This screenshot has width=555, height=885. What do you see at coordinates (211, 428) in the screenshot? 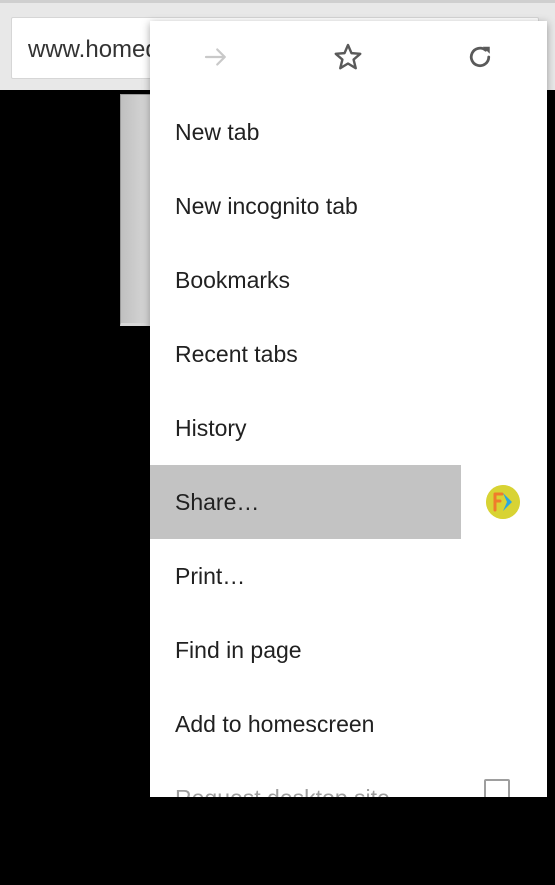
I see `menu-item-label: History` at bounding box center [211, 428].